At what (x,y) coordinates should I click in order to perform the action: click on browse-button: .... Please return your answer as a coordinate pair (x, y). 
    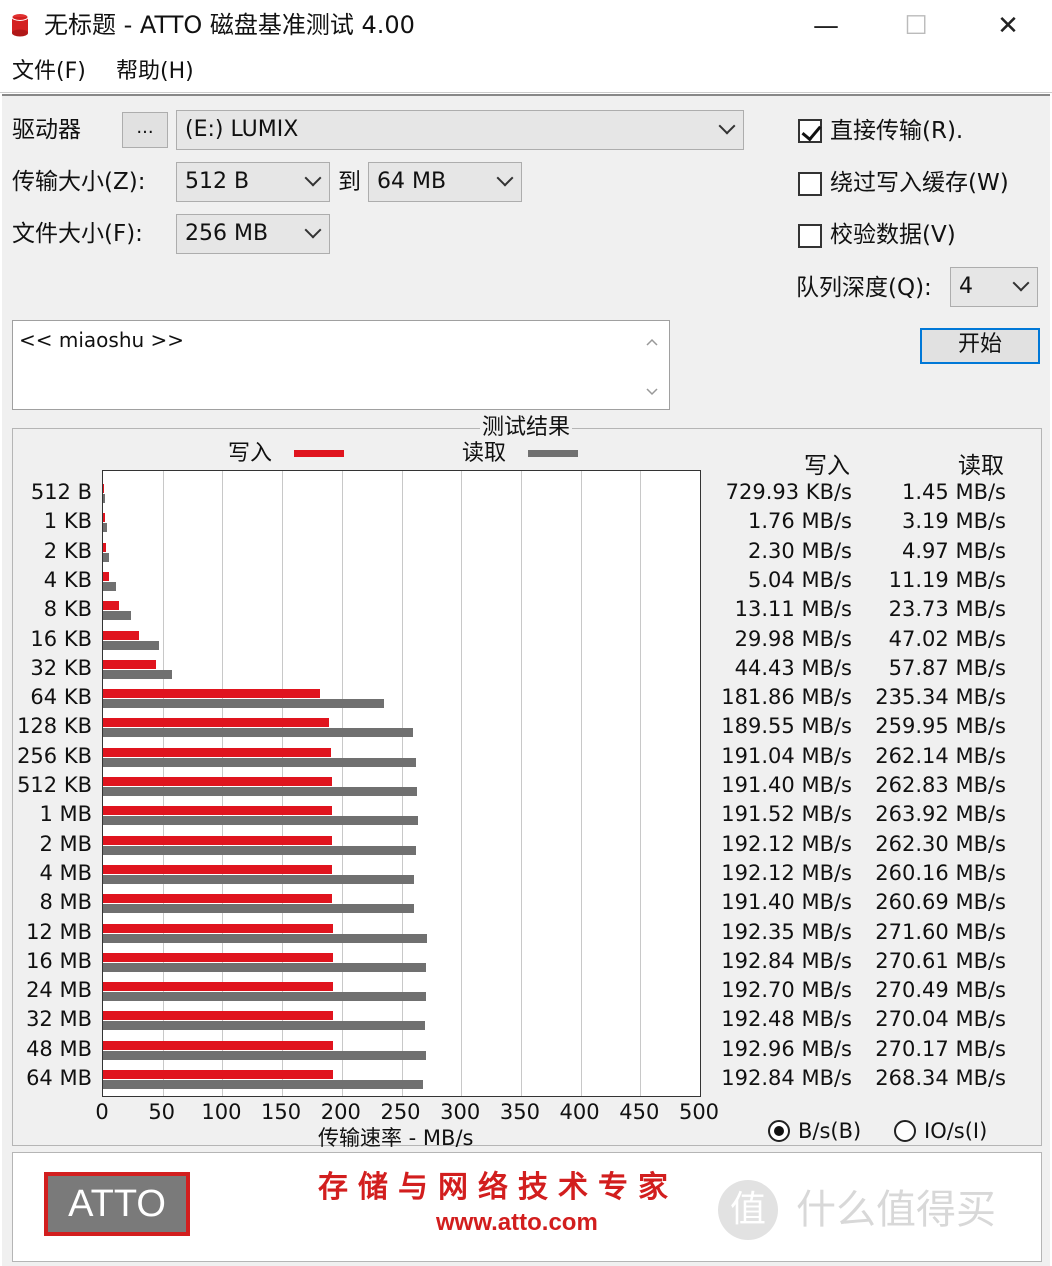
    Looking at the image, I should click on (145, 130).